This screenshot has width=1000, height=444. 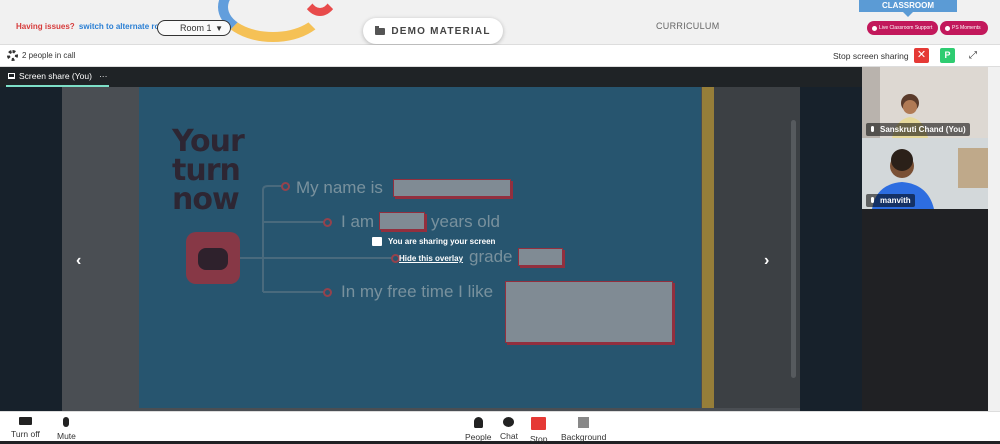 I want to click on chat-button: Chat, so click(x=509, y=429).